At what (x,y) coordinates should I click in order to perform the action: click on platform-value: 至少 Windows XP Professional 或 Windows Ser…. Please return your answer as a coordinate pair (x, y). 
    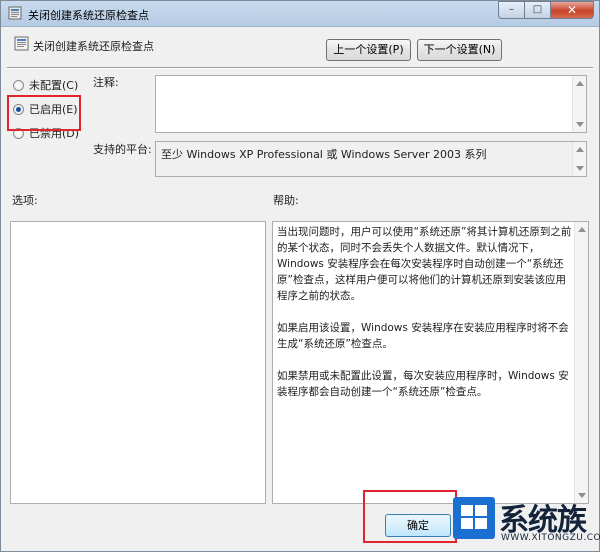
    Looking at the image, I should click on (324, 154).